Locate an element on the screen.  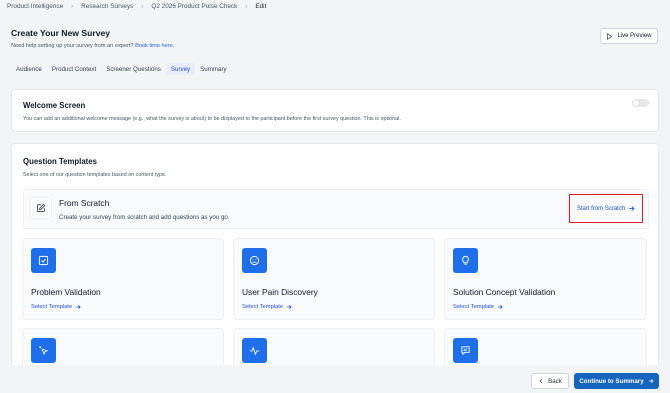
breadcrumb-research-surveys: Research Surveys is located at coordinates (107, 6).